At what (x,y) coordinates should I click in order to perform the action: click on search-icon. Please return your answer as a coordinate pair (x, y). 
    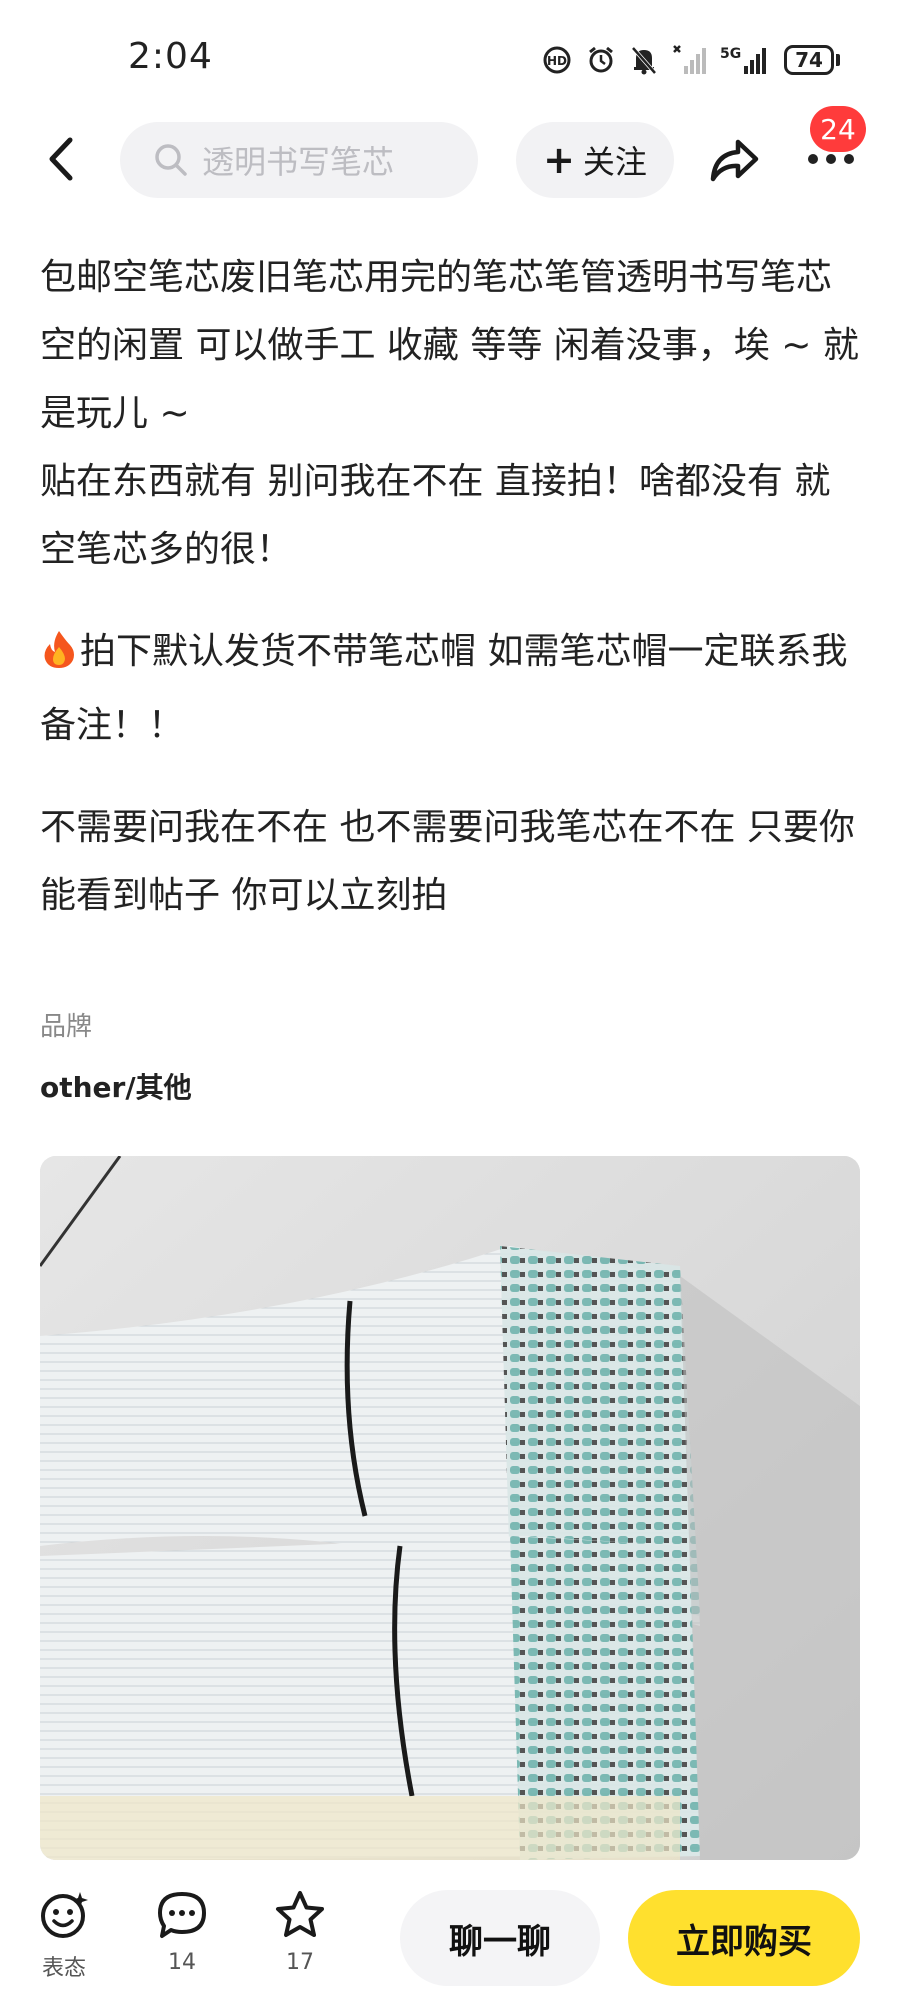
    Looking at the image, I should click on (171, 160).